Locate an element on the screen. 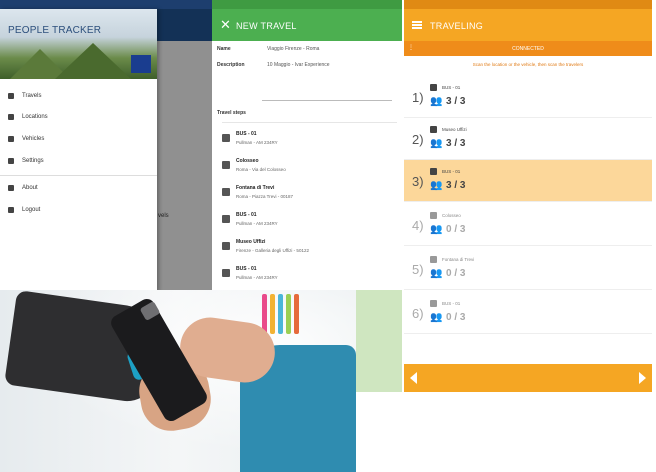  drawer-item-label: Vehicles is located at coordinates (33, 139).